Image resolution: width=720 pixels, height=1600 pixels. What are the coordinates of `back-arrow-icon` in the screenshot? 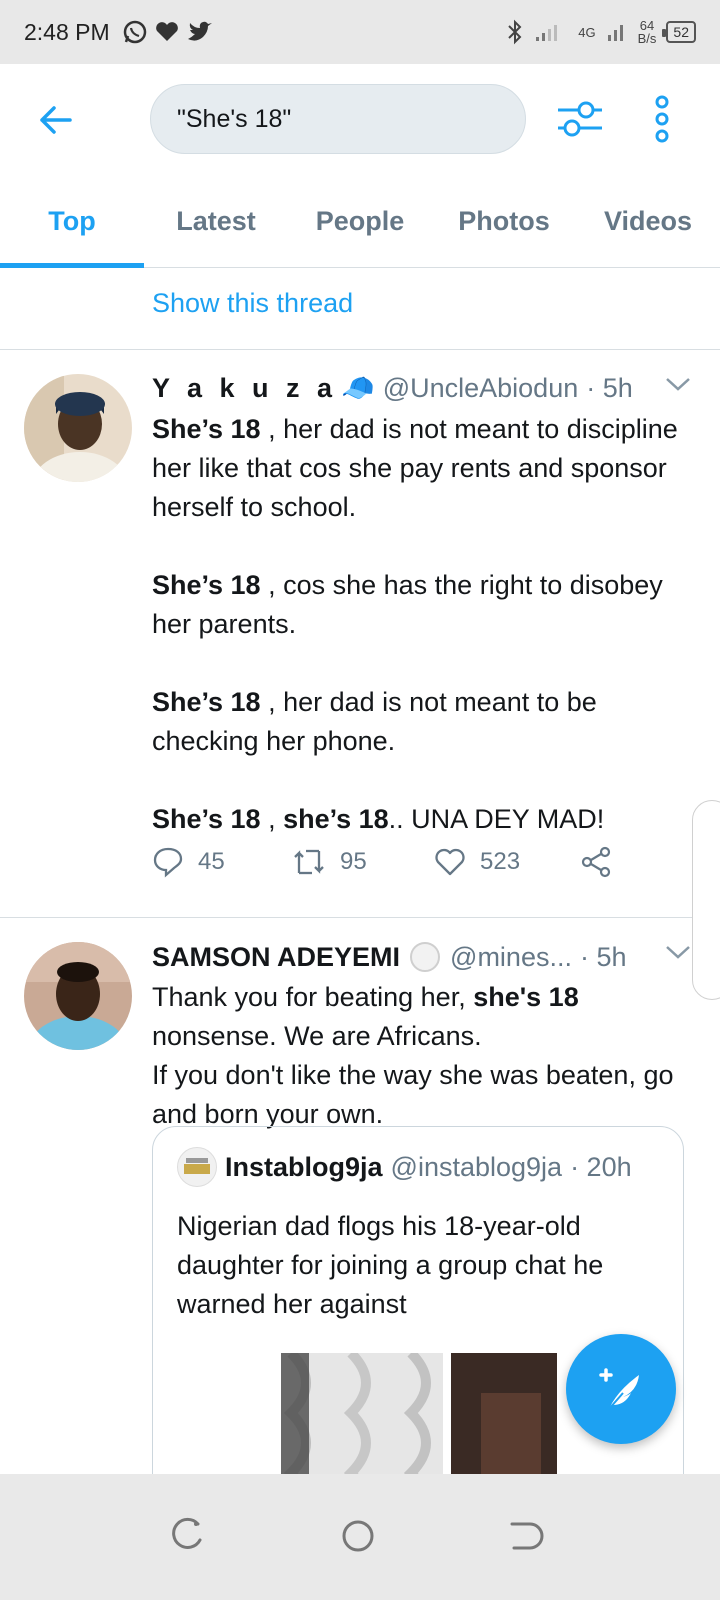 It's located at (56, 120).